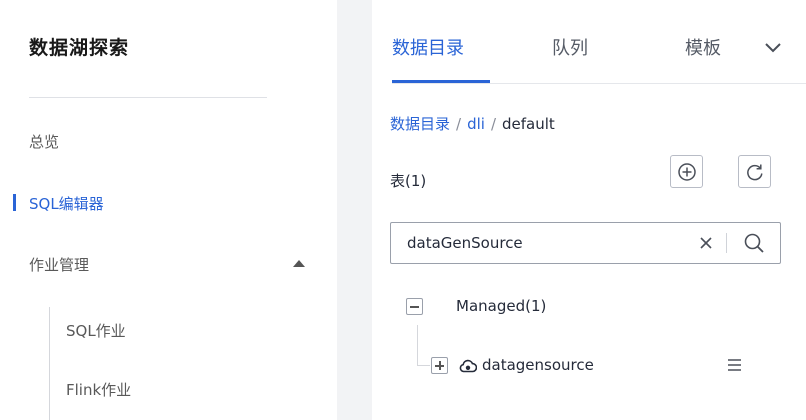 This screenshot has width=806, height=420. Describe the element at coordinates (44, 141) in the screenshot. I see `sidebar-item-overview: 总览` at that location.